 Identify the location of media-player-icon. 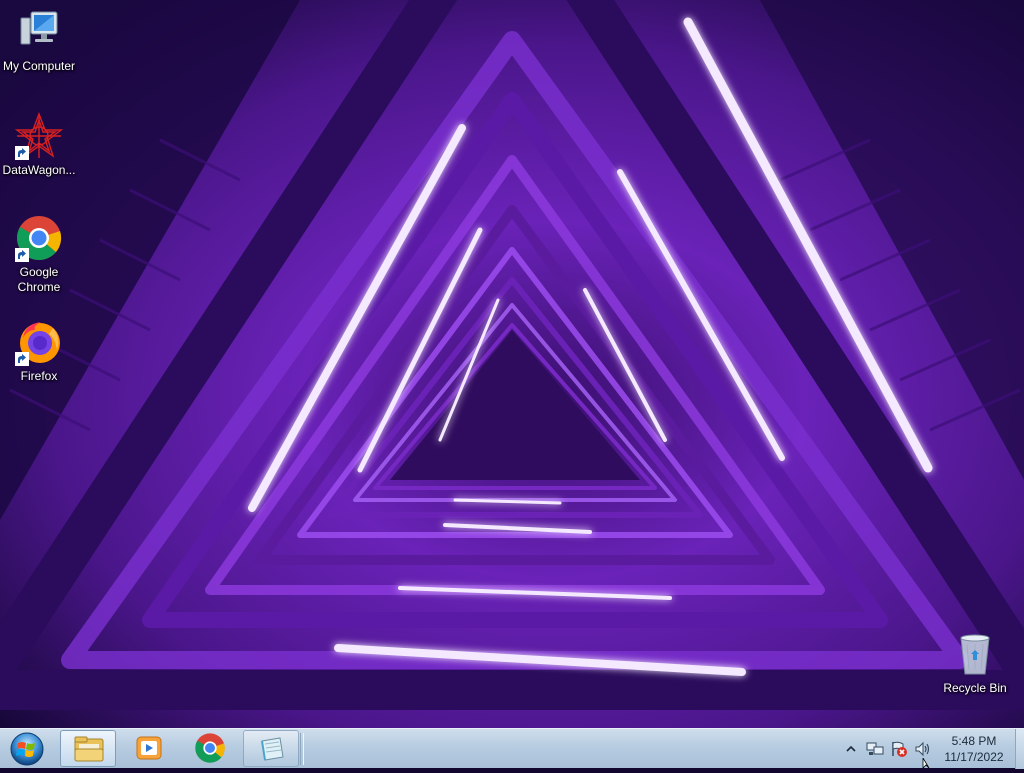
(149, 748).